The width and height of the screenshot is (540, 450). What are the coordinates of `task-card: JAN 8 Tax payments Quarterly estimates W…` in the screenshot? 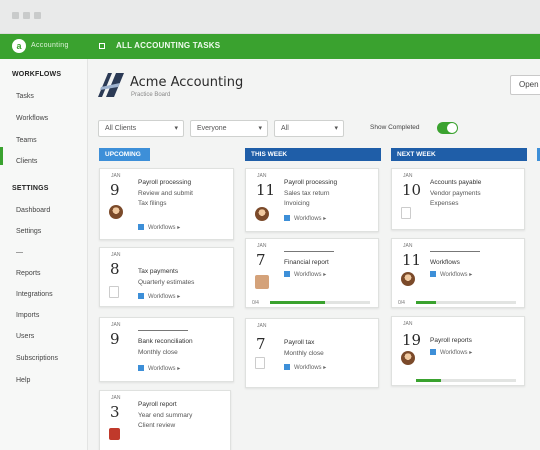 It's located at (166, 277).